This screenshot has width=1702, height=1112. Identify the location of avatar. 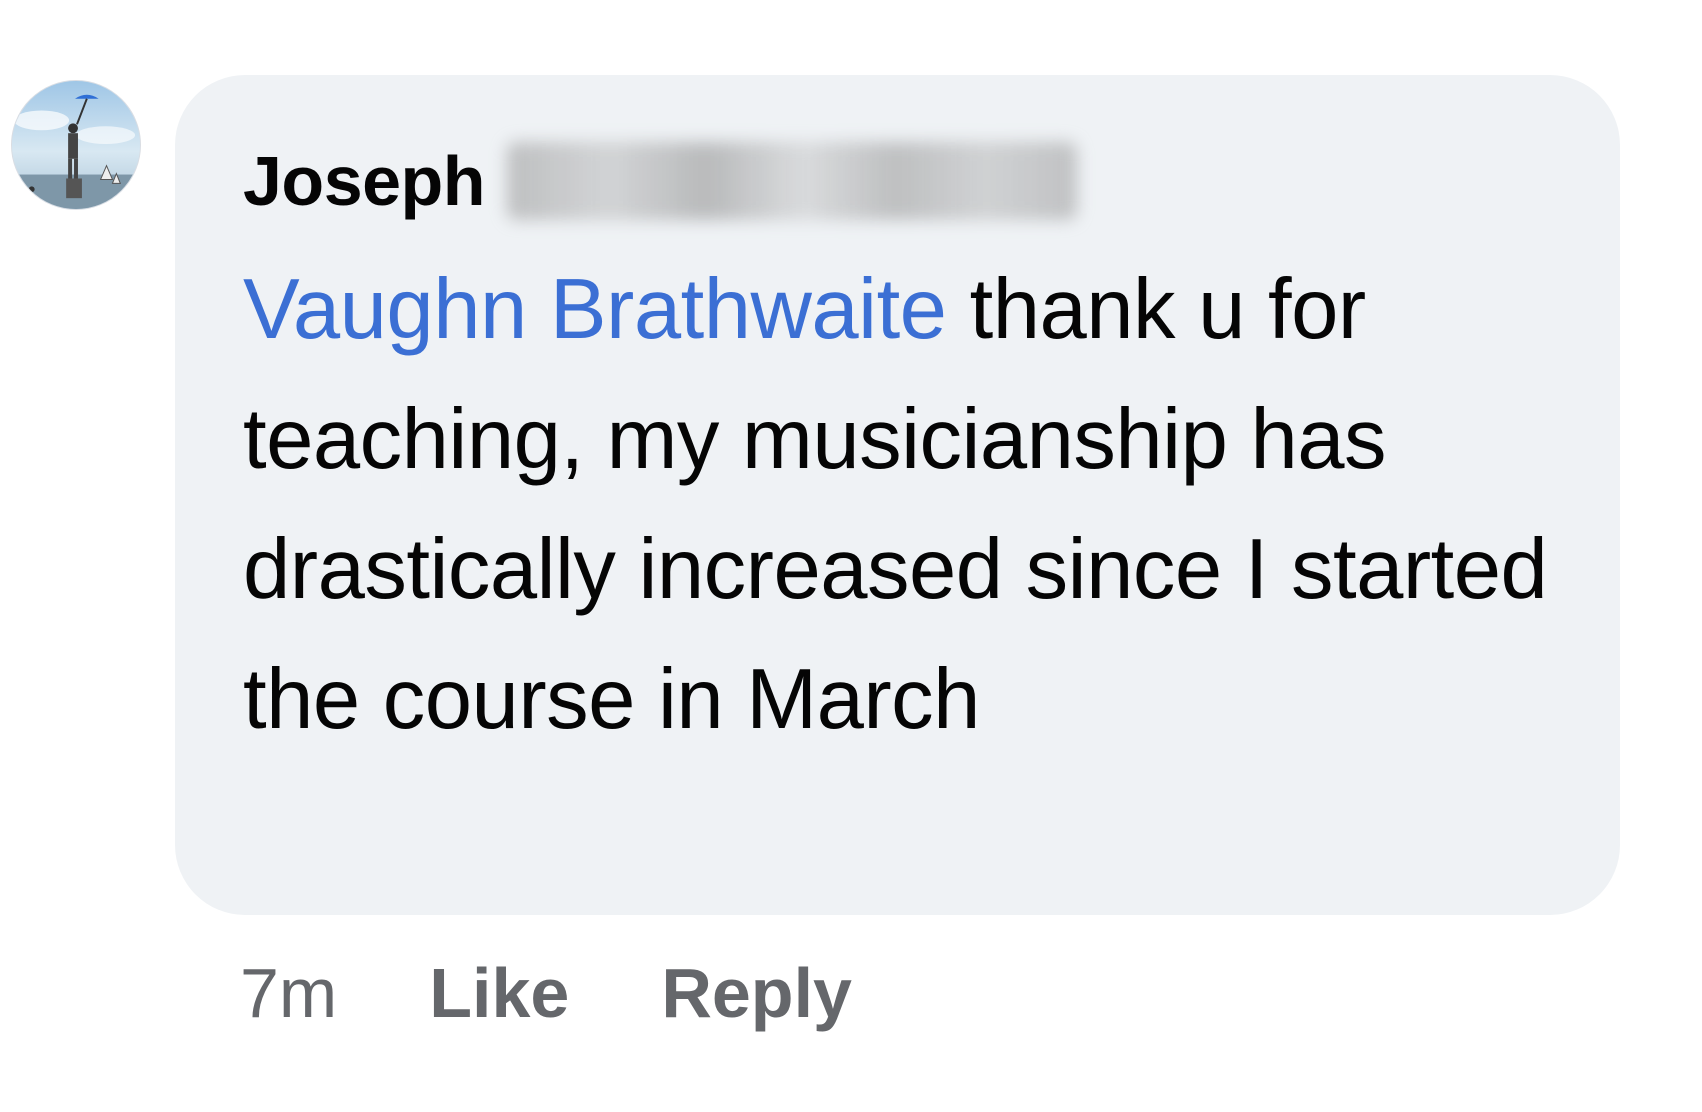
(76, 145).